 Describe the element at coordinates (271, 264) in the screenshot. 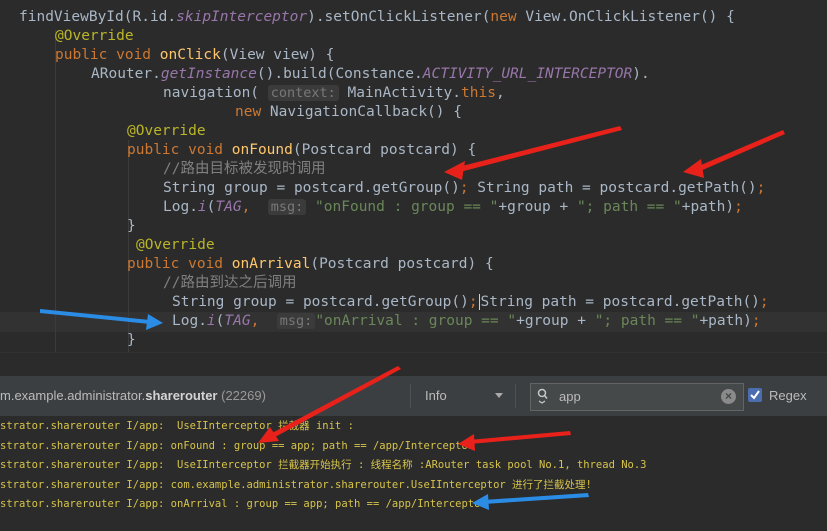

I see `code-token: onArrival` at that location.